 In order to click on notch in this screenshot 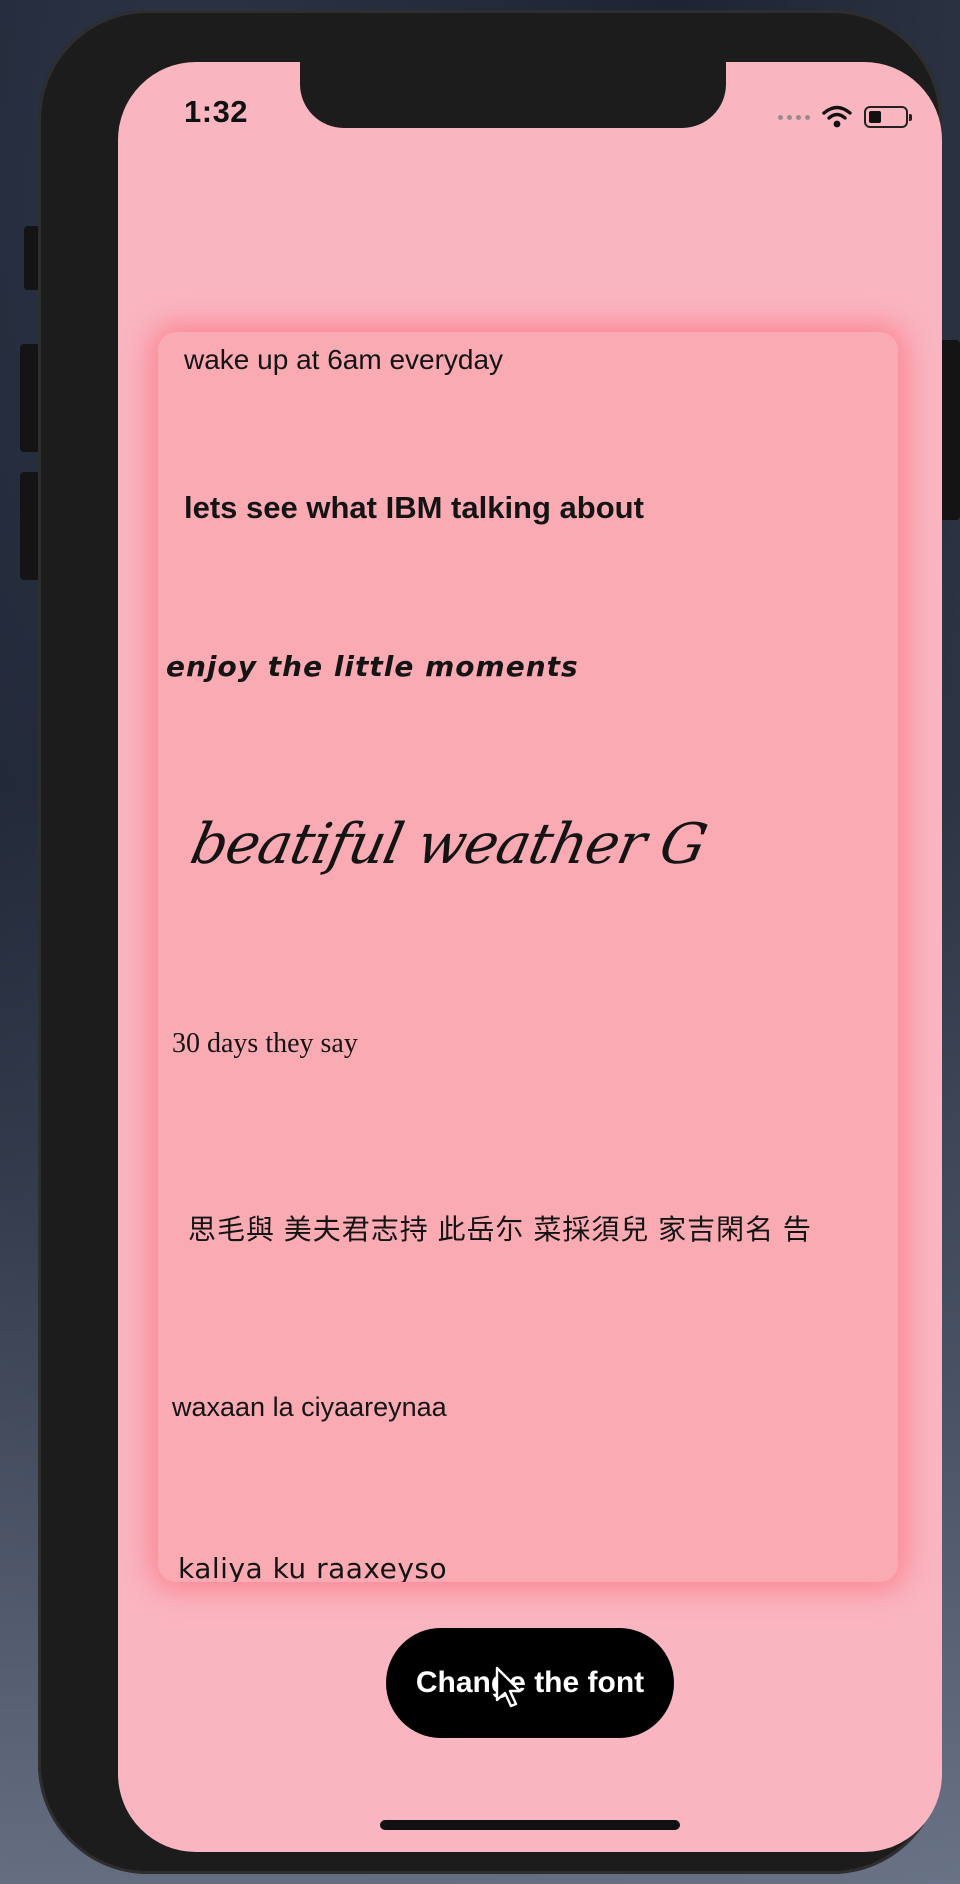, I will do `click(513, 95)`.